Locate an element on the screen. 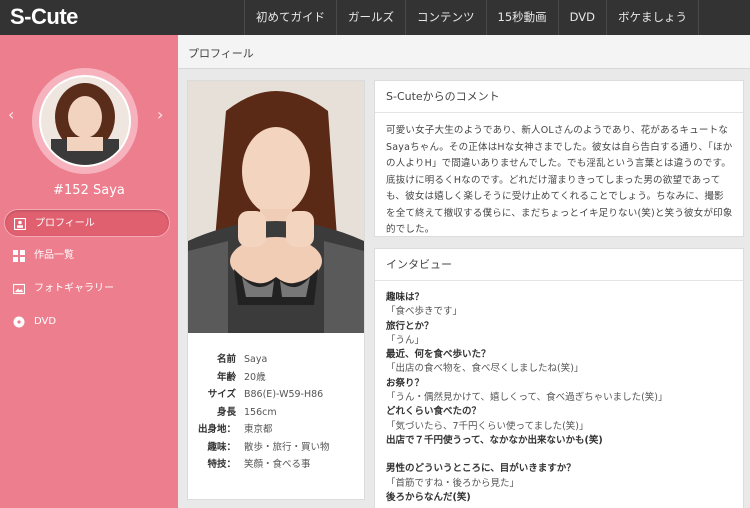 This screenshot has height=508, width=750. sidebar-item-profile: プロフィール is located at coordinates (87, 223).